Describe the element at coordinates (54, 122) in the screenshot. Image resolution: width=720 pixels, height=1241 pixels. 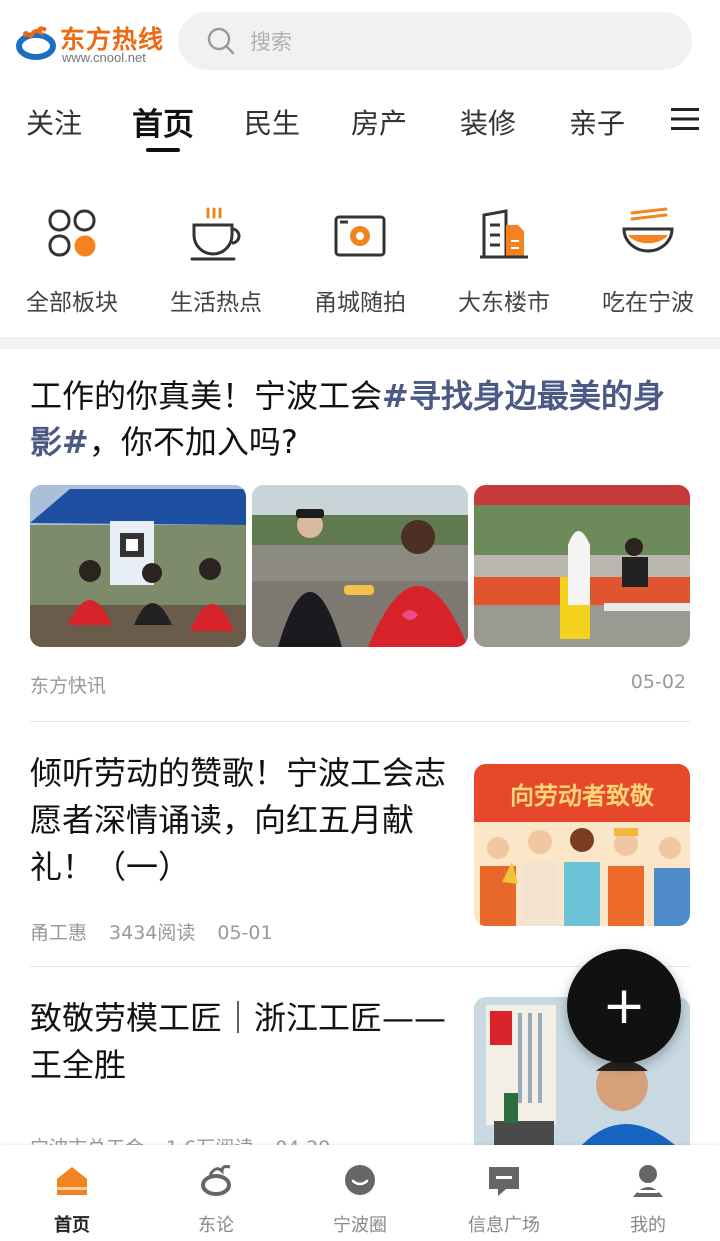
I see `tab-follow: 关注` at that location.